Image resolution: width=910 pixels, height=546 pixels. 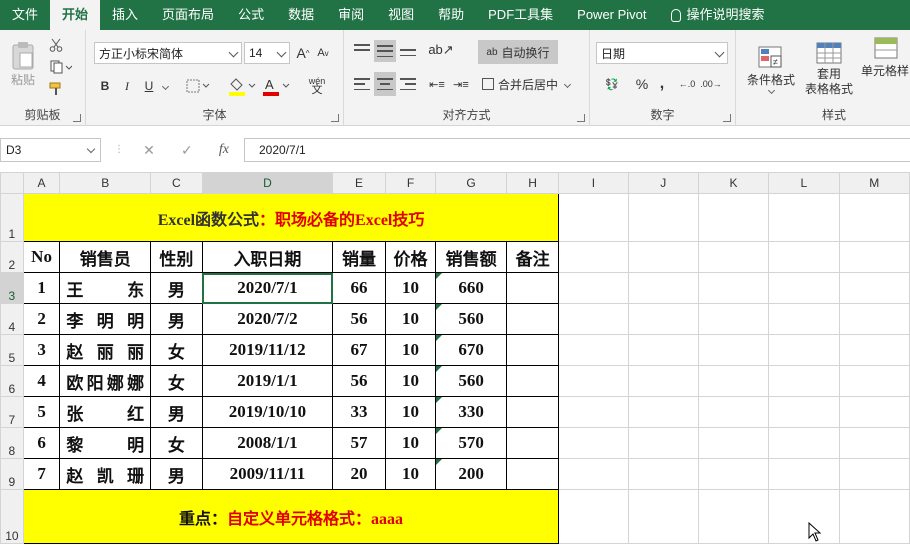 I want to click on cell-sales-amount: 330, so click(x=471, y=412).